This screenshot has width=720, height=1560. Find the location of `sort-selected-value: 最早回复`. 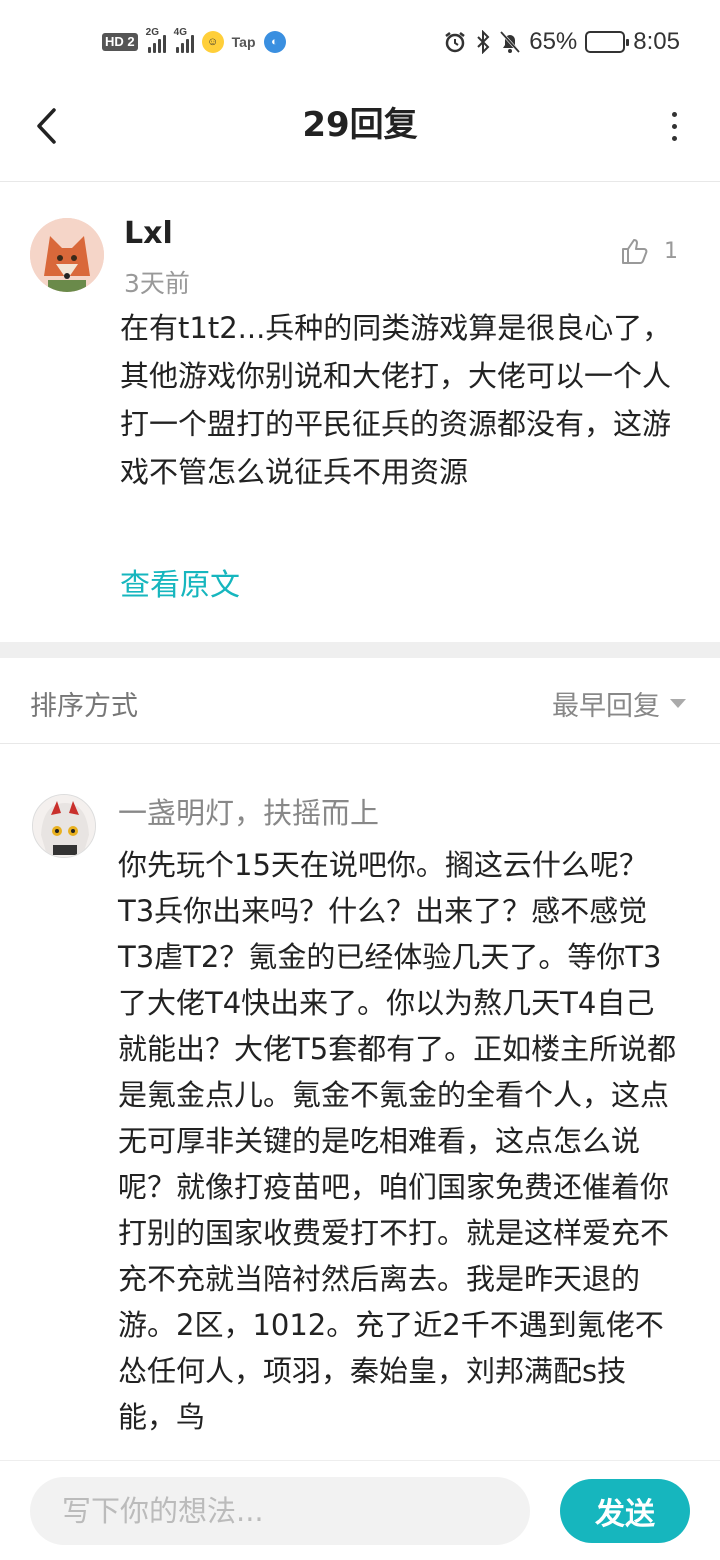

sort-selected-value: 最早回复 is located at coordinates (606, 706).